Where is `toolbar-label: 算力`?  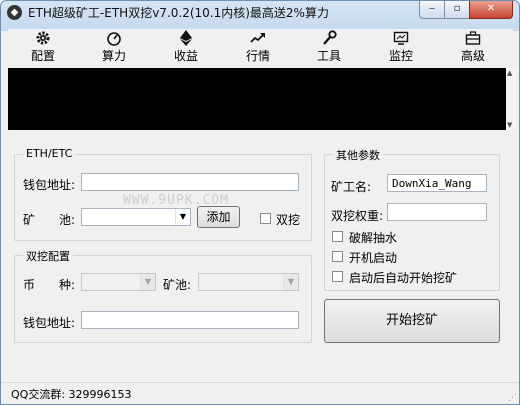
toolbar-label: 算力 is located at coordinates (113, 56).